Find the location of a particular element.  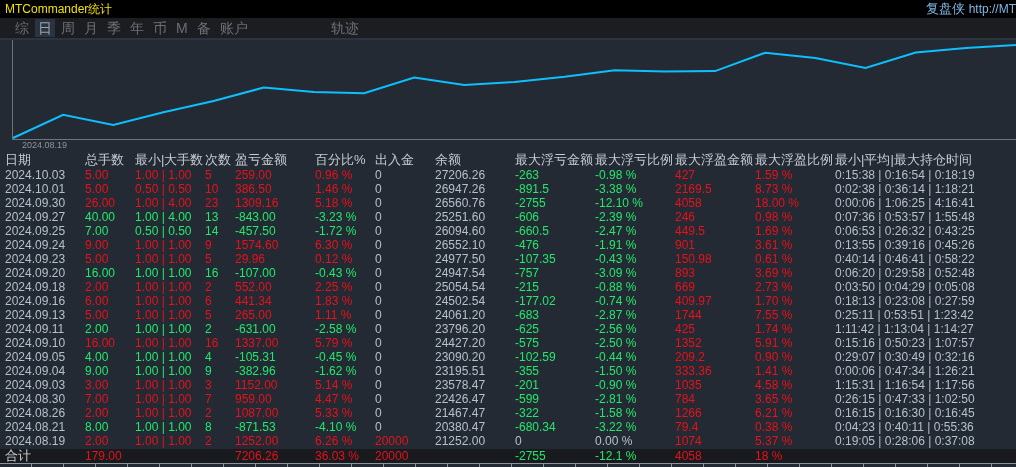

table-cell-text: 5 is located at coordinates (209, 259).